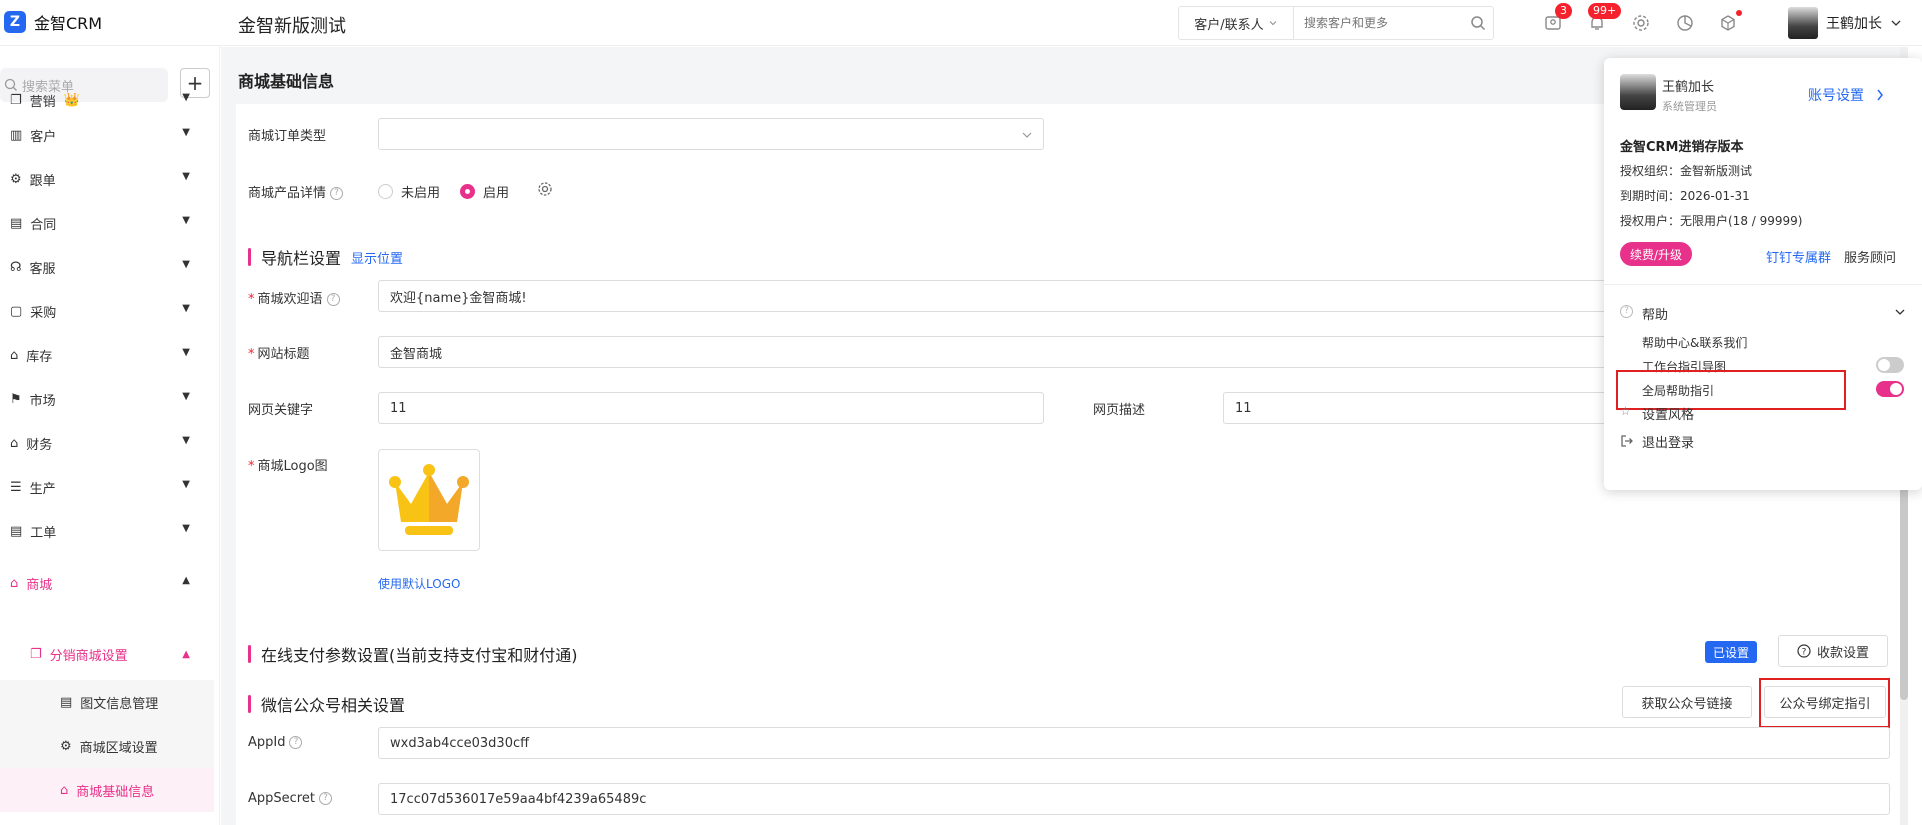  Describe the element at coordinates (1824, 703) in the screenshot. I see `highlight-box` at that location.